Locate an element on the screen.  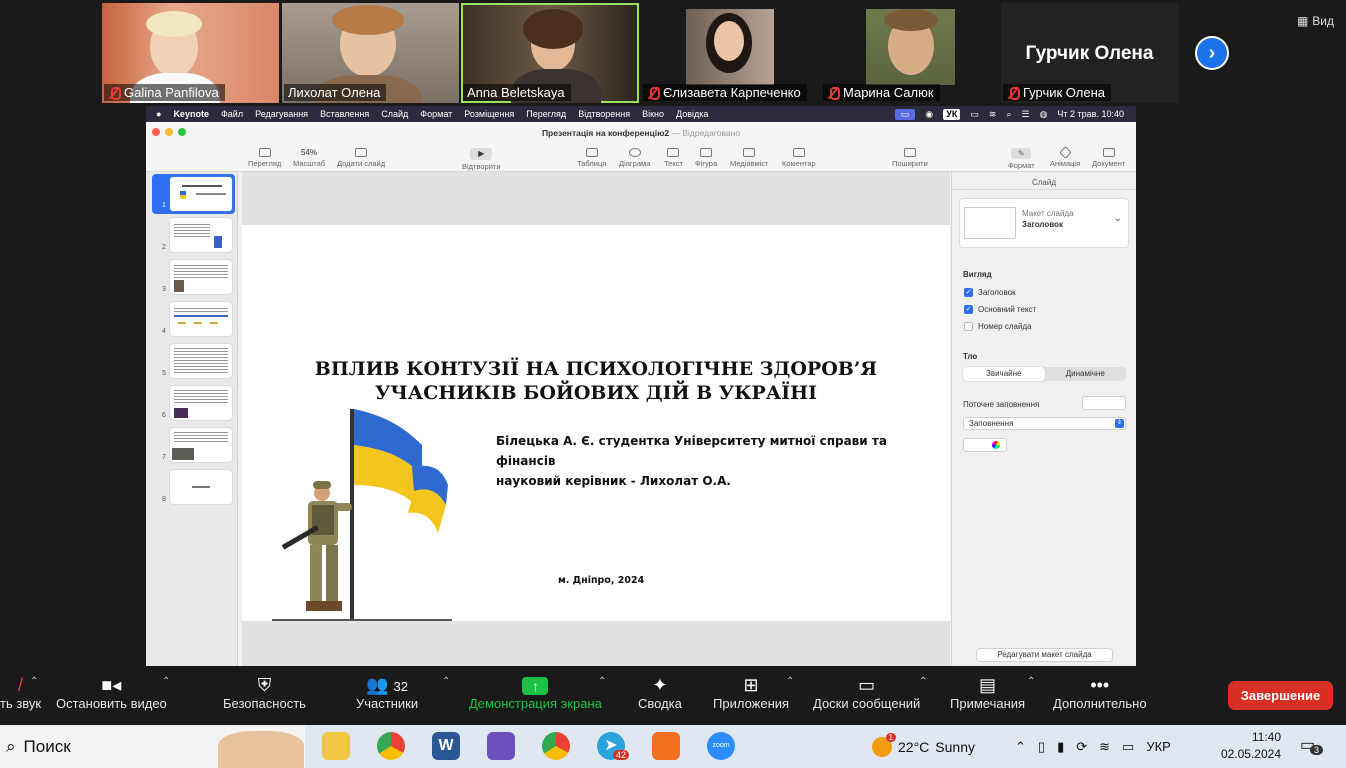
chevron-down-icon: ⌄ is located at coordinates (1118, 218).